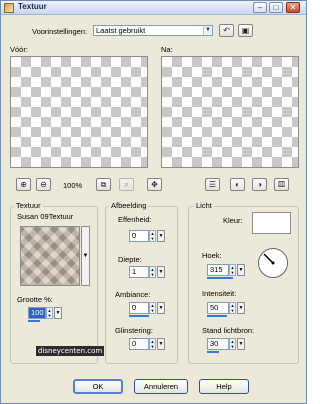  I want to click on relief-label: Effenheid:, so click(135, 219).